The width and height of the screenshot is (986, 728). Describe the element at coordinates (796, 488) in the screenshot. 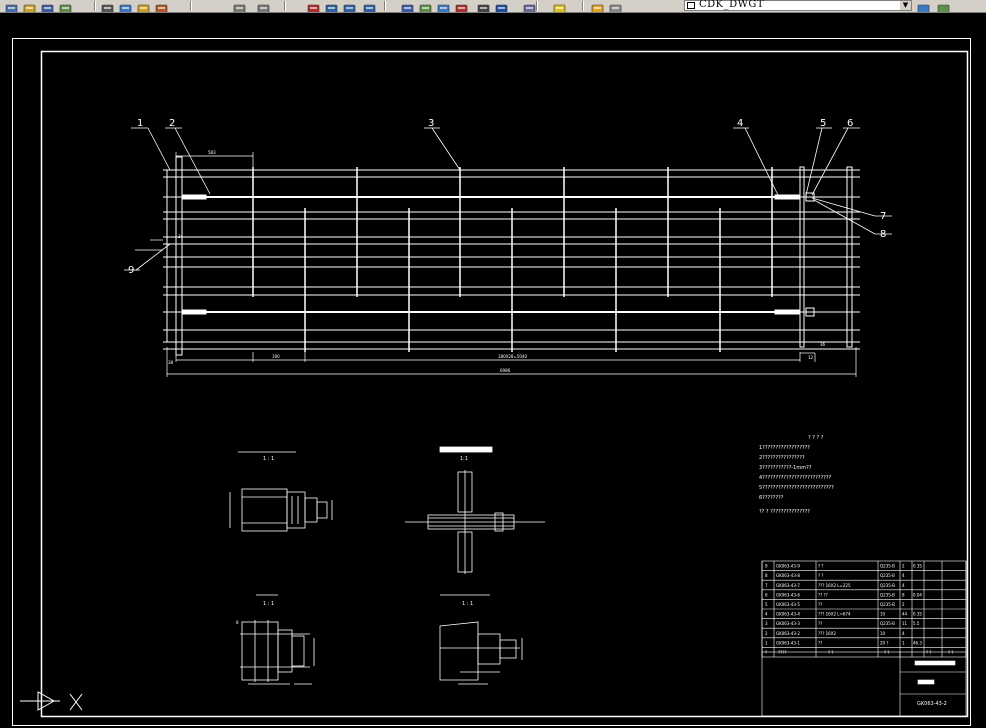

I see `note-5: 5???????????????????????????` at that location.